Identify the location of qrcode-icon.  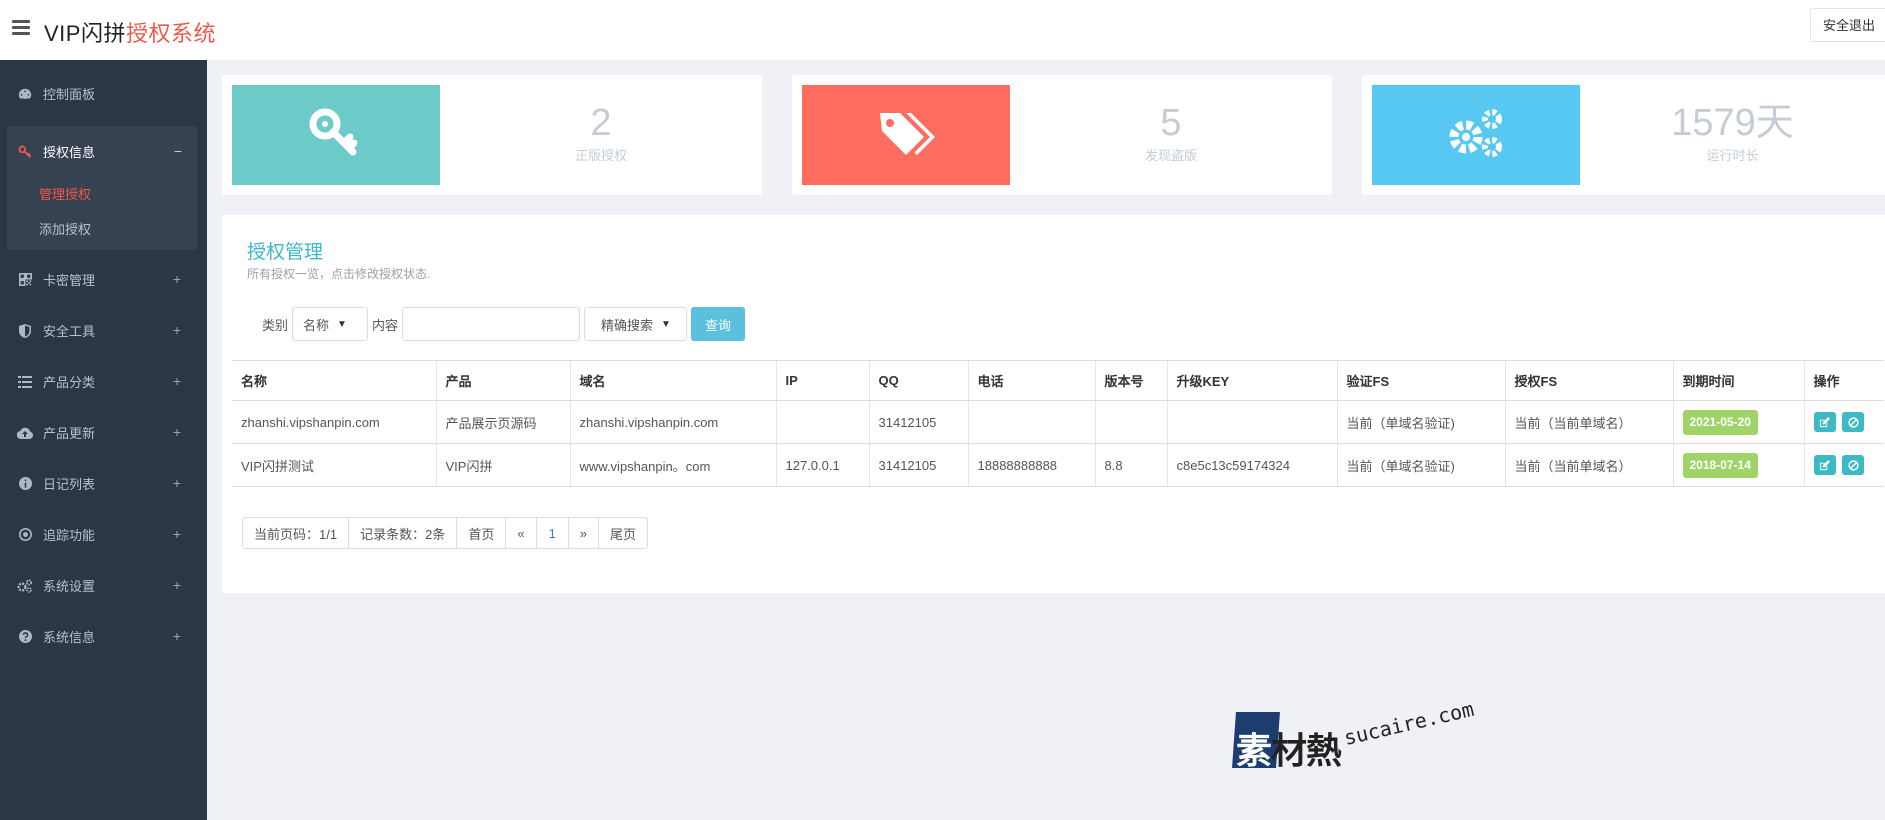
(25, 280).